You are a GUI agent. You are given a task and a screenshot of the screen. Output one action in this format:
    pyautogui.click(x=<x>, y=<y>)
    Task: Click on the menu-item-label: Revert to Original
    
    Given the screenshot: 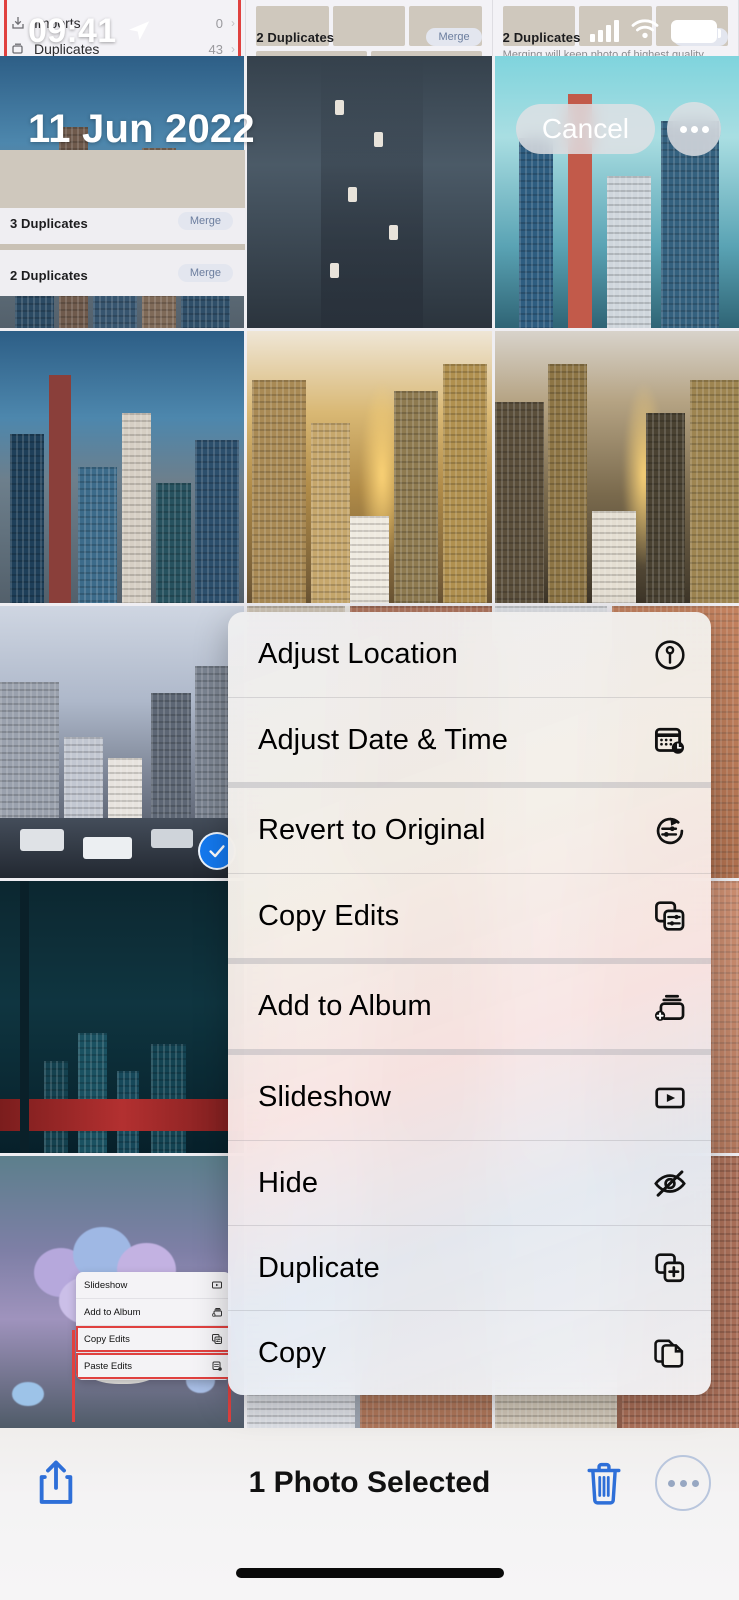 What is the action you would take?
    pyautogui.click(x=372, y=830)
    